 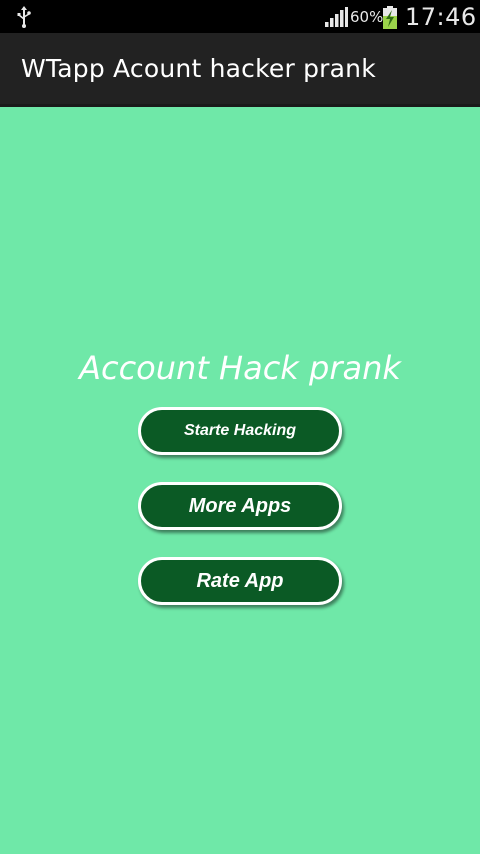 I want to click on start-hacking-button: Starte Hacking, so click(x=240, y=431).